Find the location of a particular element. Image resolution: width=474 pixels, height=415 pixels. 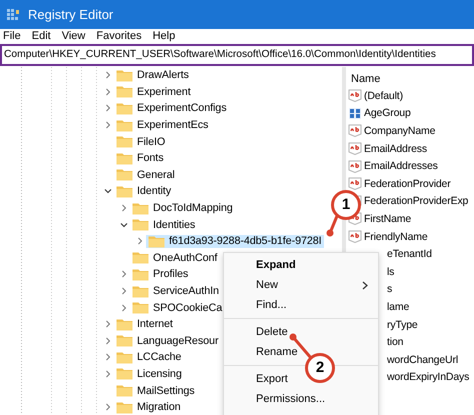

value-name: EmailAddress is located at coordinates (395, 148).